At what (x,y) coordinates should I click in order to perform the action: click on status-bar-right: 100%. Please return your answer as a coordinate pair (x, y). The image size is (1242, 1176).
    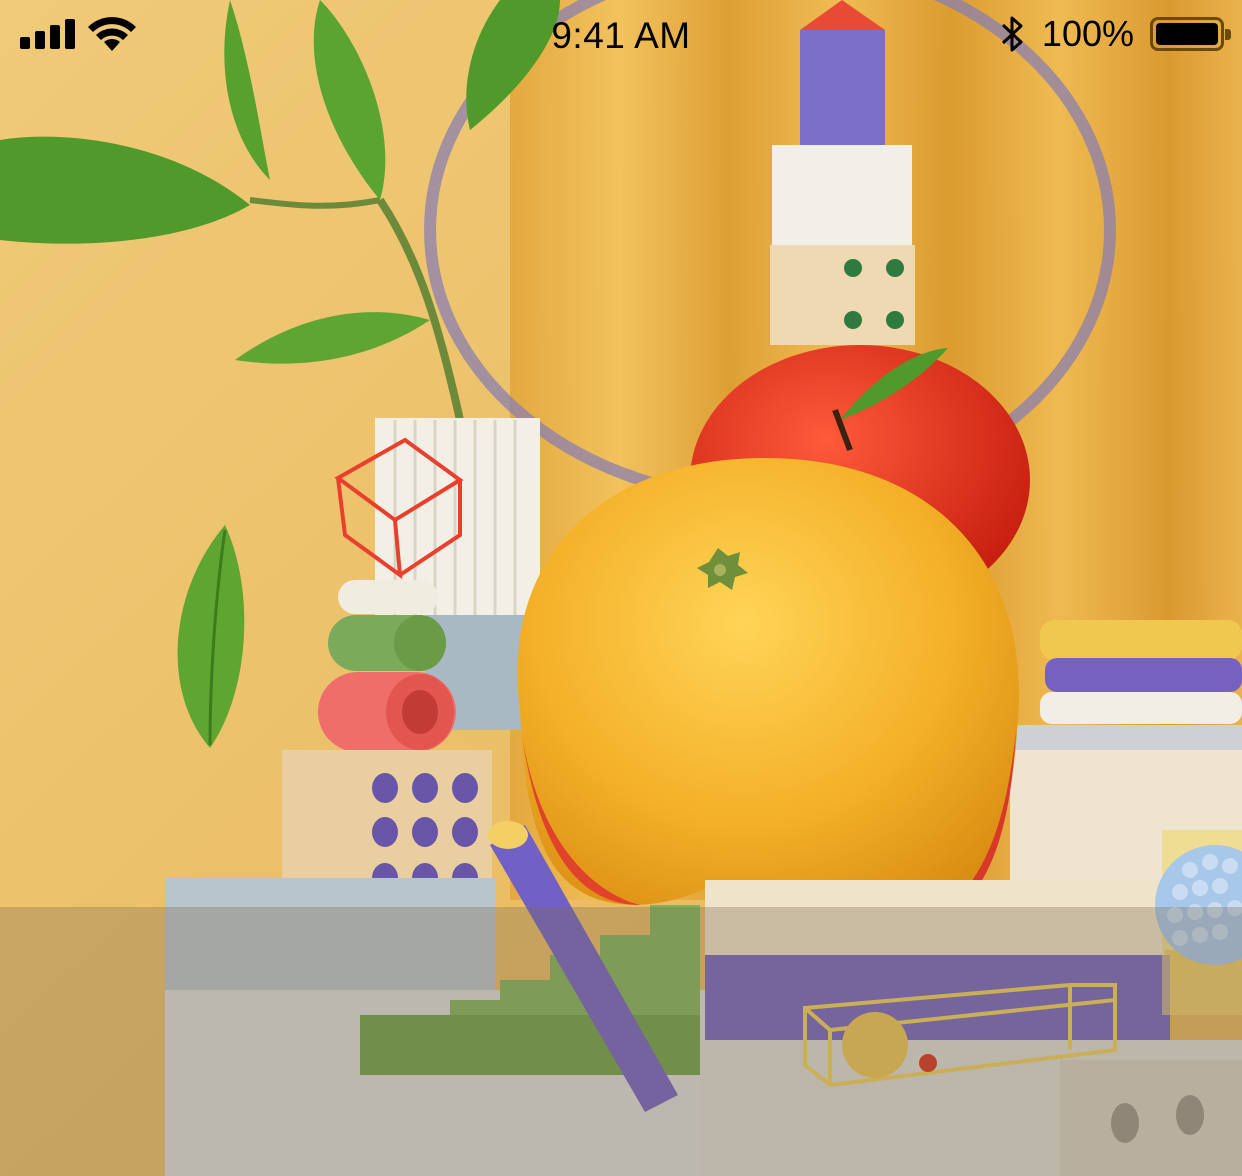
    Looking at the image, I should click on (1115, 34).